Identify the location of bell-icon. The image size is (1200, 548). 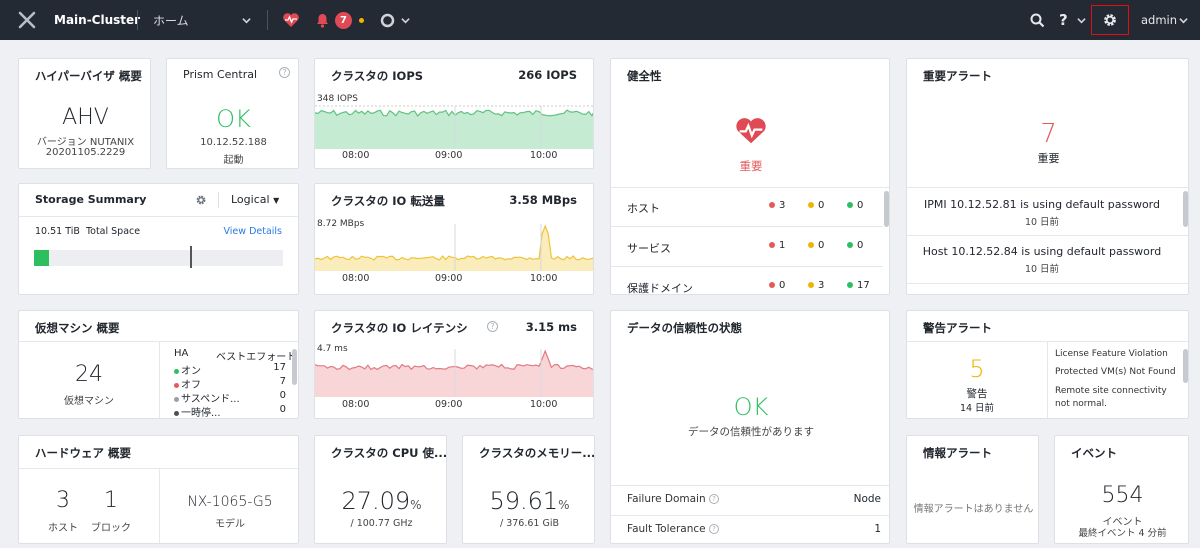
(322, 20).